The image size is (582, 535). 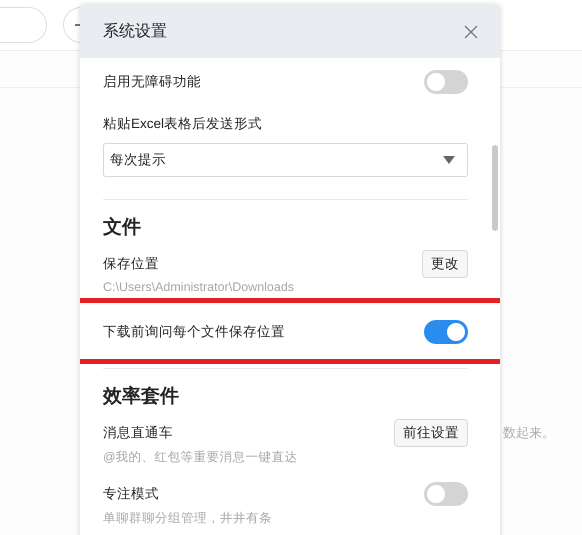 What do you see at coordinates (122, 228) in the screenshot?
I see `section-heading: 文件` at bounding box center [122, 228].